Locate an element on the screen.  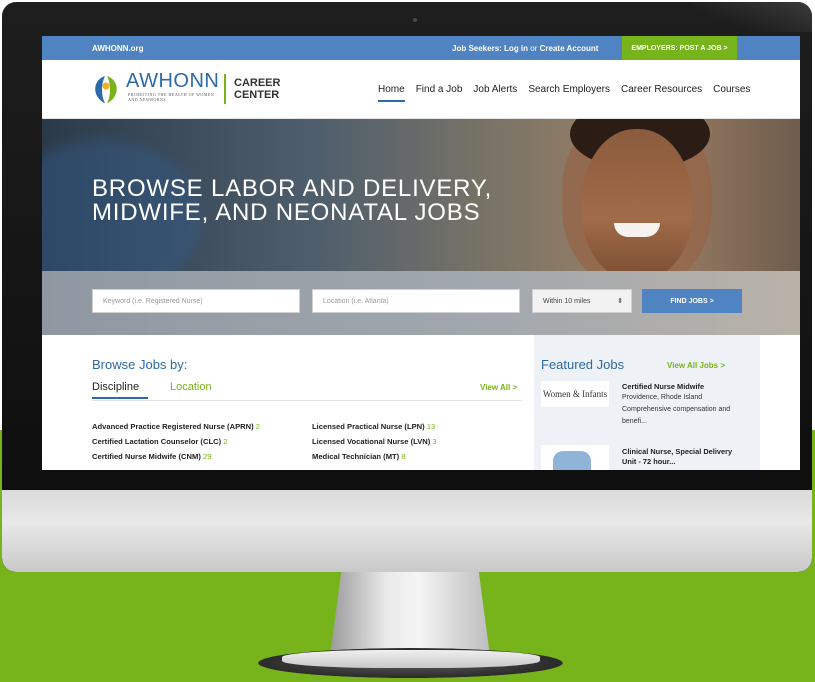
logo-divider is located at coordinates (225, 89).